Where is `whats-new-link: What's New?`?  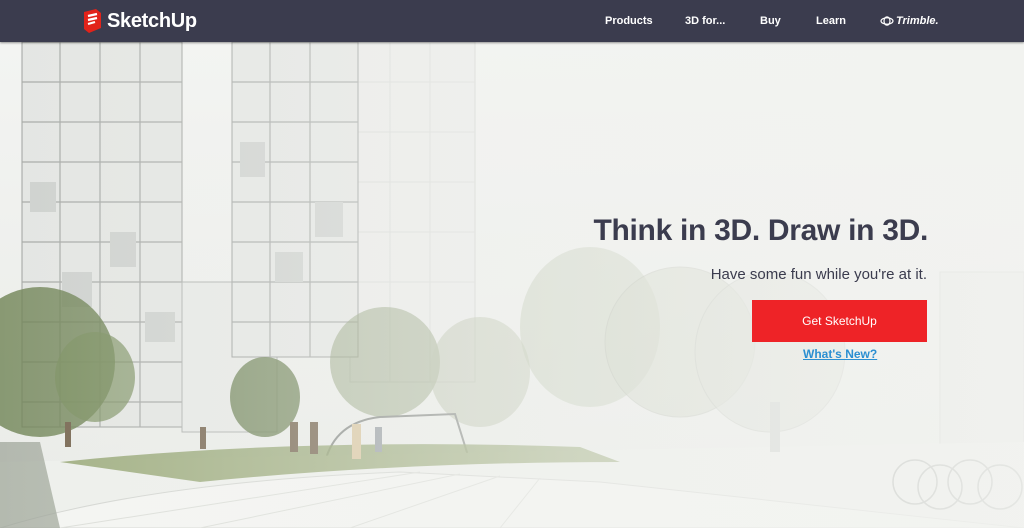
whats-new-link: What's New? is located at coordinates (840, 354).